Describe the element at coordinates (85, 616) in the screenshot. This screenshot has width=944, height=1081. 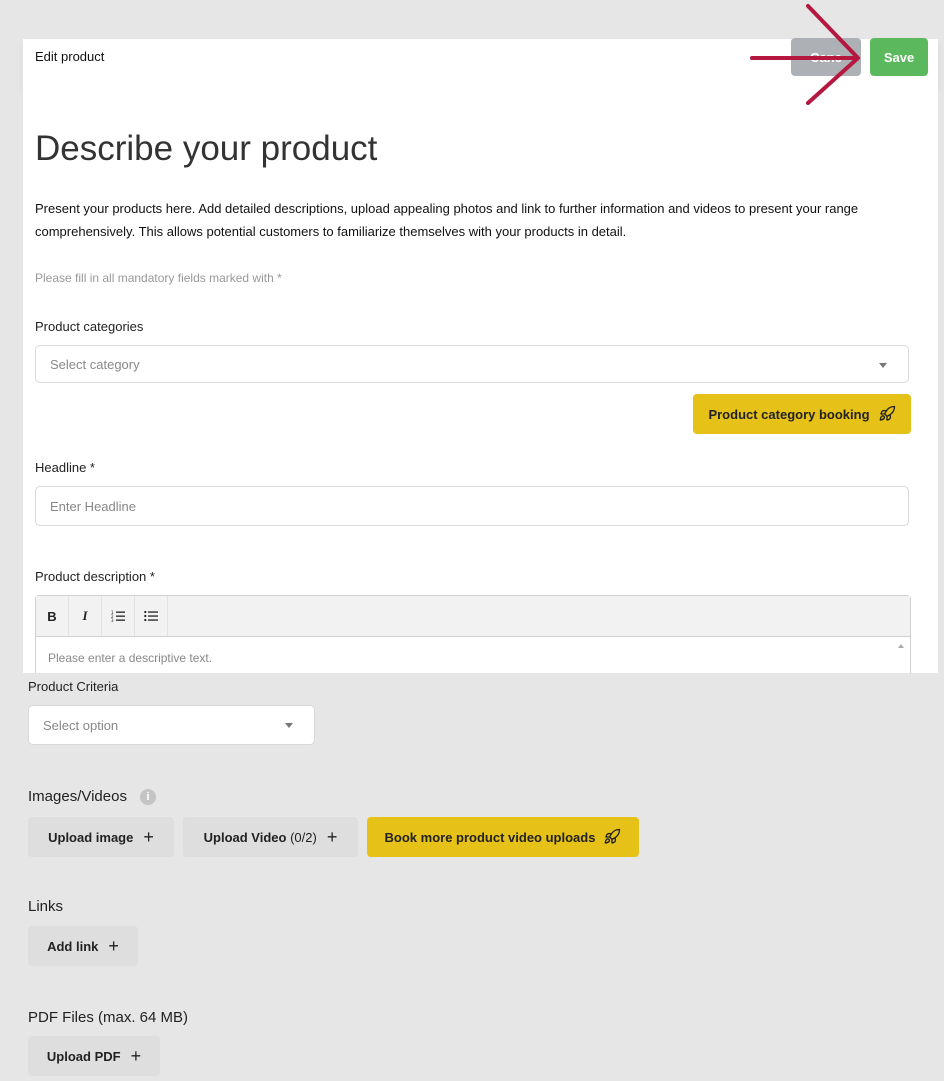
I see `italic-button: I` at that location.